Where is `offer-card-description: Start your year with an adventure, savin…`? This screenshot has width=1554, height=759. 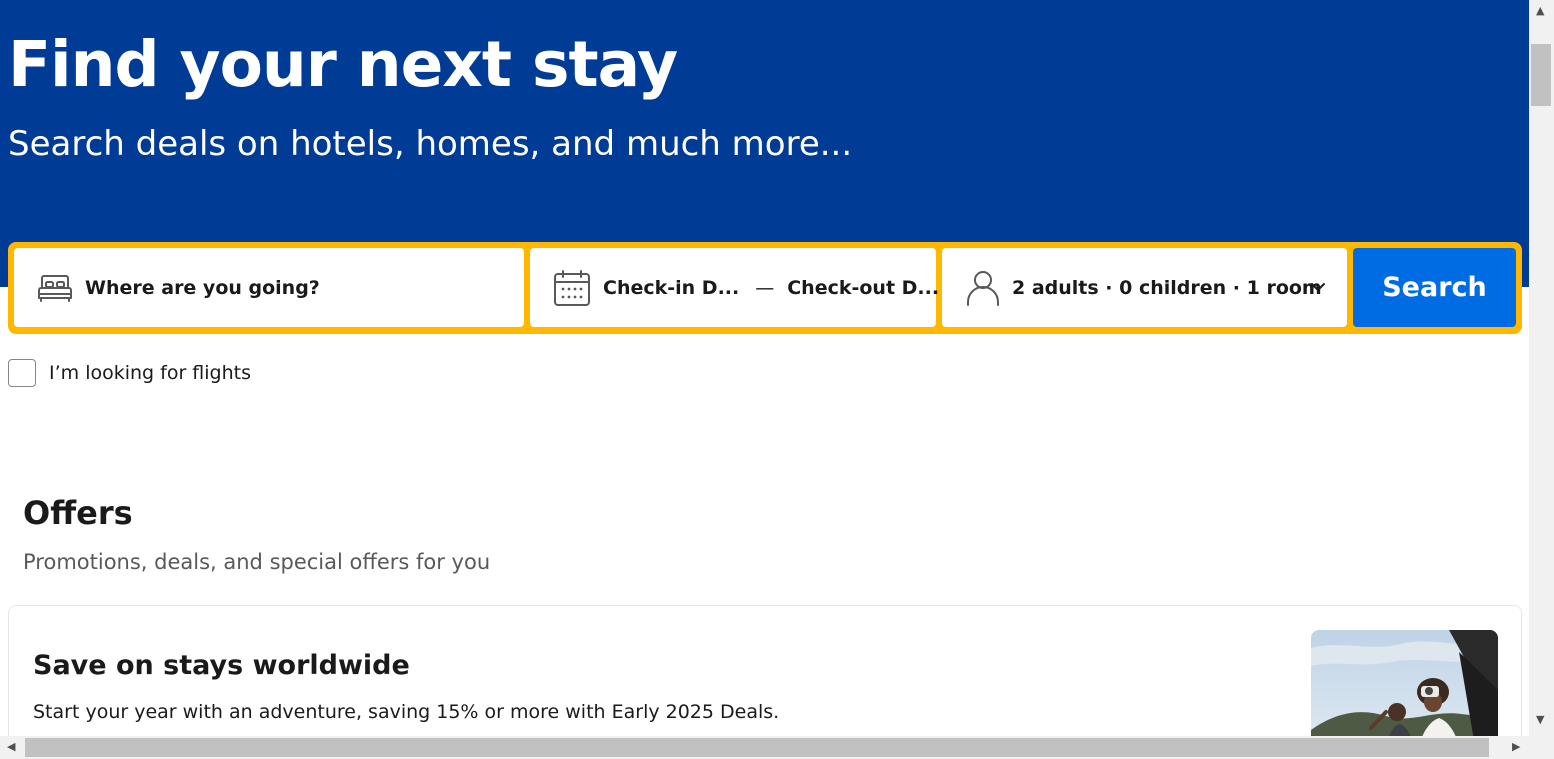 offer-card-description: Start your year with an adventure, savin… is located at coordinates (406, 712).